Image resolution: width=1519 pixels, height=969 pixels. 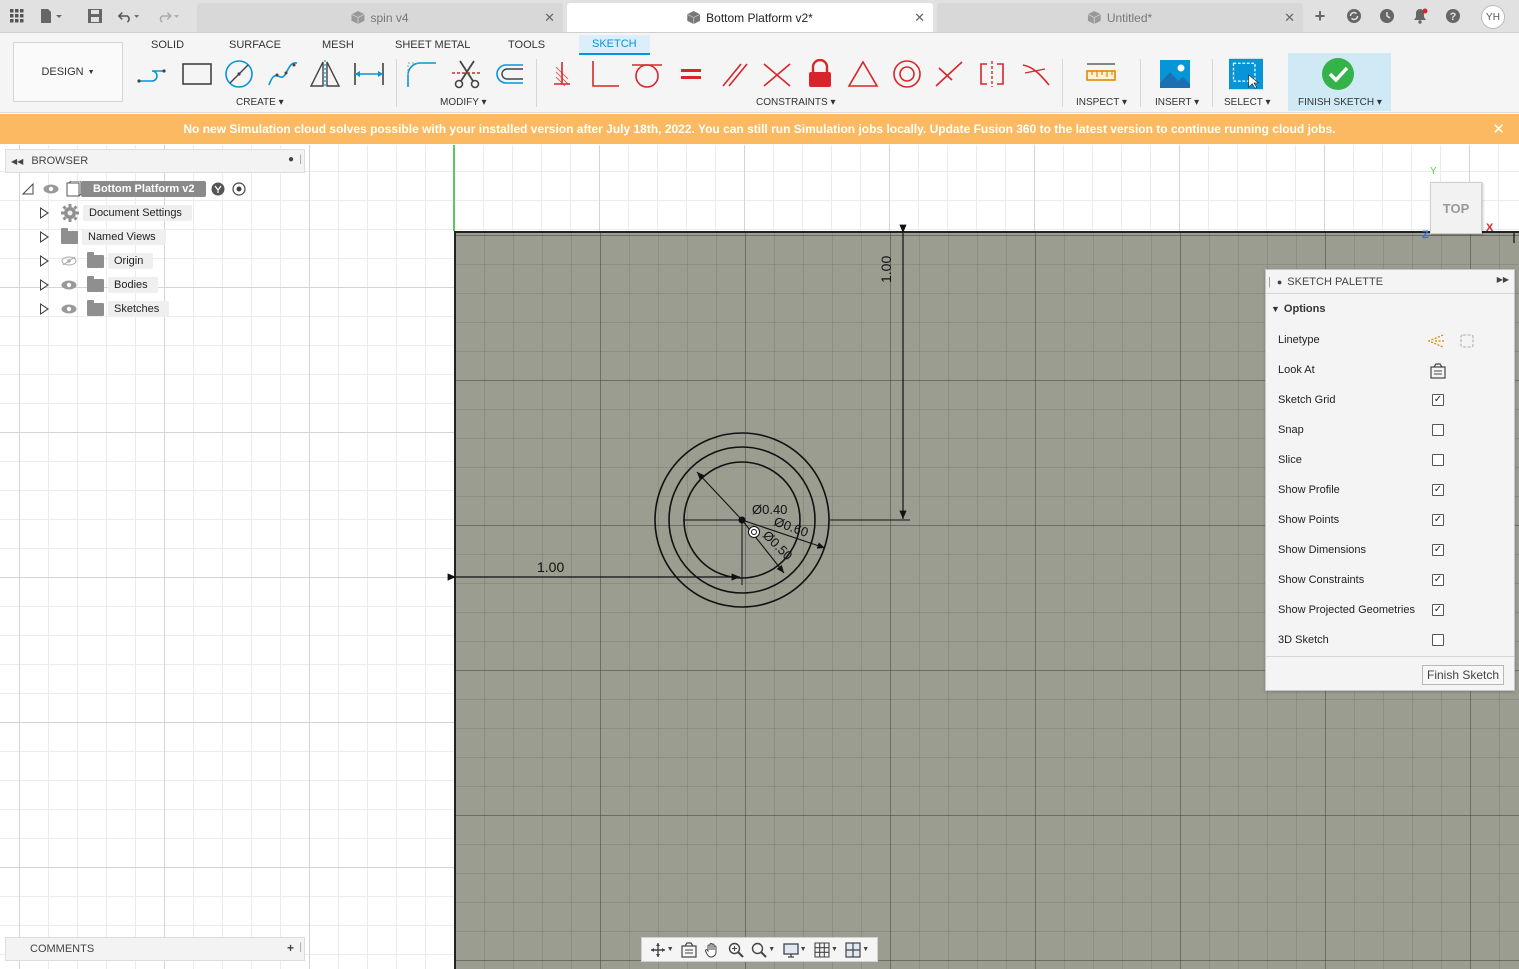 What do you see at coordinates (144, 189) in the screenshot?
I see `tree-root-label: Bottom Platform v2` at bounding box center [144, 189].